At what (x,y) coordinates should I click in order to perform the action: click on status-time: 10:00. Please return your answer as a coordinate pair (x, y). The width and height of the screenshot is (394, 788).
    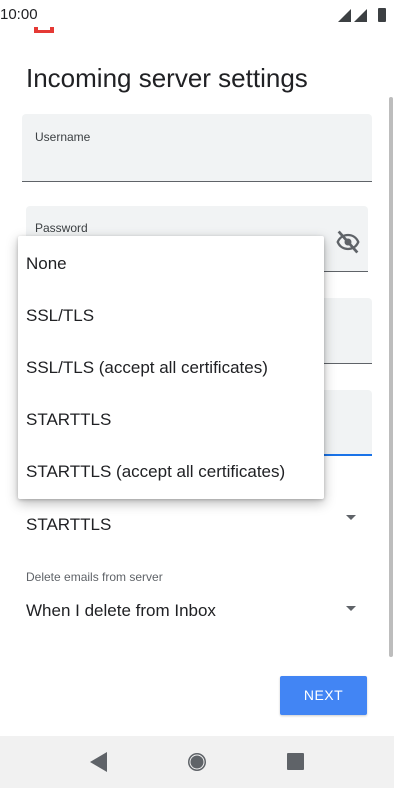
    Looking at the image, I should click on (19, 14).